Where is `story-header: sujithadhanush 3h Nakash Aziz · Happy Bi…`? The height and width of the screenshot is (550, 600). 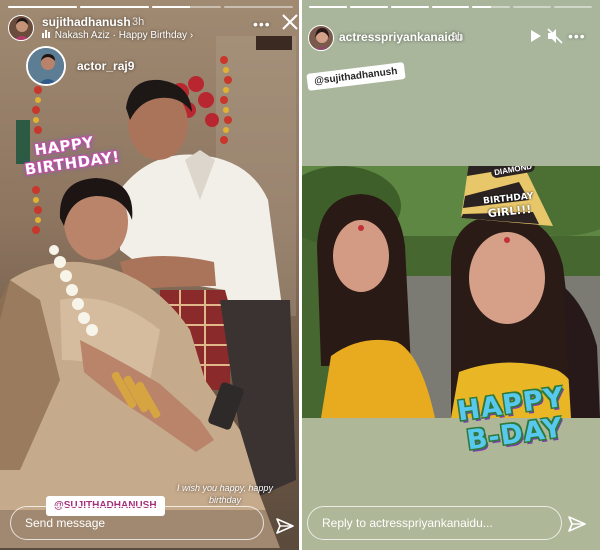
story-header: sujithadhanush 3h Nakash Aziz · Happy Bi… is located at coordinates (150, 30).